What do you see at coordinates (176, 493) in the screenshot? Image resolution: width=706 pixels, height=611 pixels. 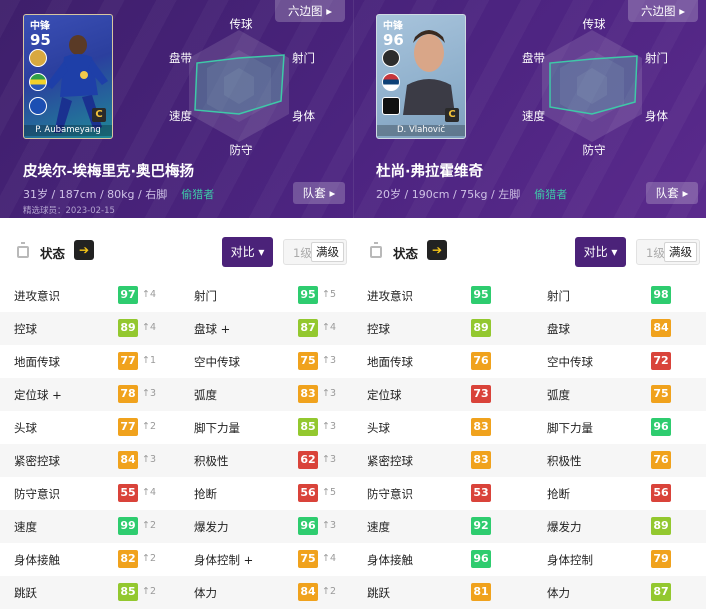 I see `stat-row: 防守意识 55 ↑4 抢断 56 ↑5` at bounding box center [176, 493].